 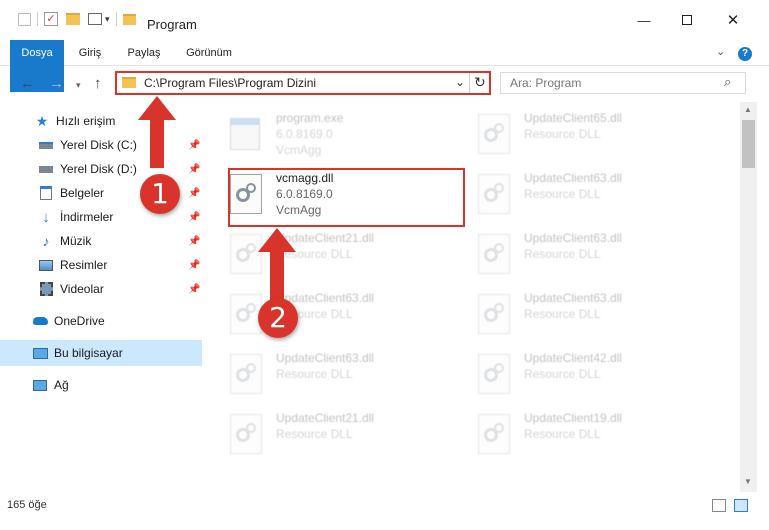 I want to click on step-badge-1: 1, so click(x=160, y=194).